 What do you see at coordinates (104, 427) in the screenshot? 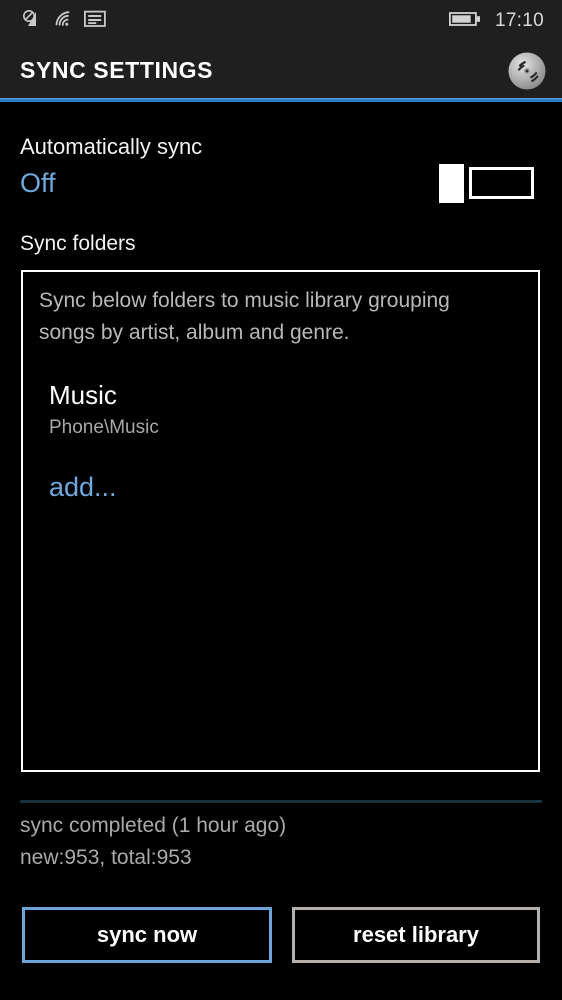
I see `folder-path: Phone\Music` at bounding box center [104, 427].